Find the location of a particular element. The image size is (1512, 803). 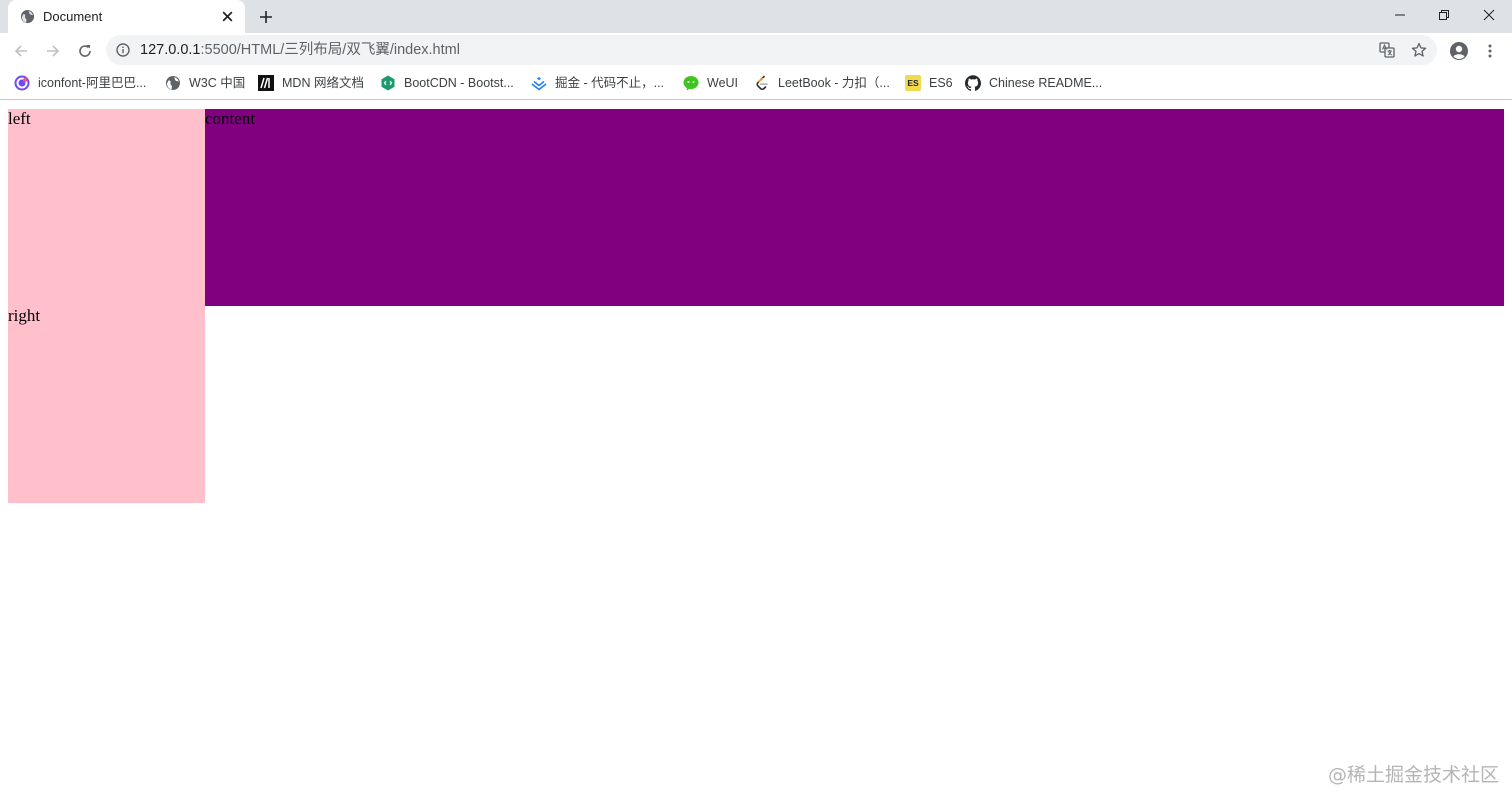

wechat-icon is located at coordinates (691, 83).